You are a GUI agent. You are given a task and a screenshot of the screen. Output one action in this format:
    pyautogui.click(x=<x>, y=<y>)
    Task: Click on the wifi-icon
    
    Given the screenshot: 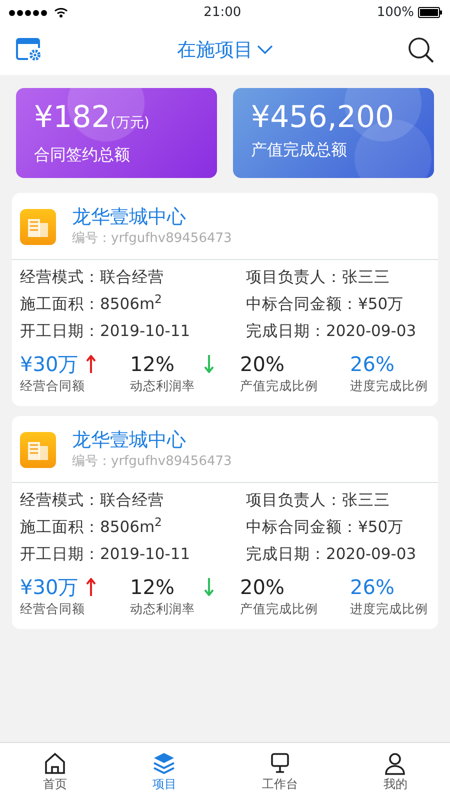 What is the action you would take?
    pyautogui.click(x=61, y=12)
    